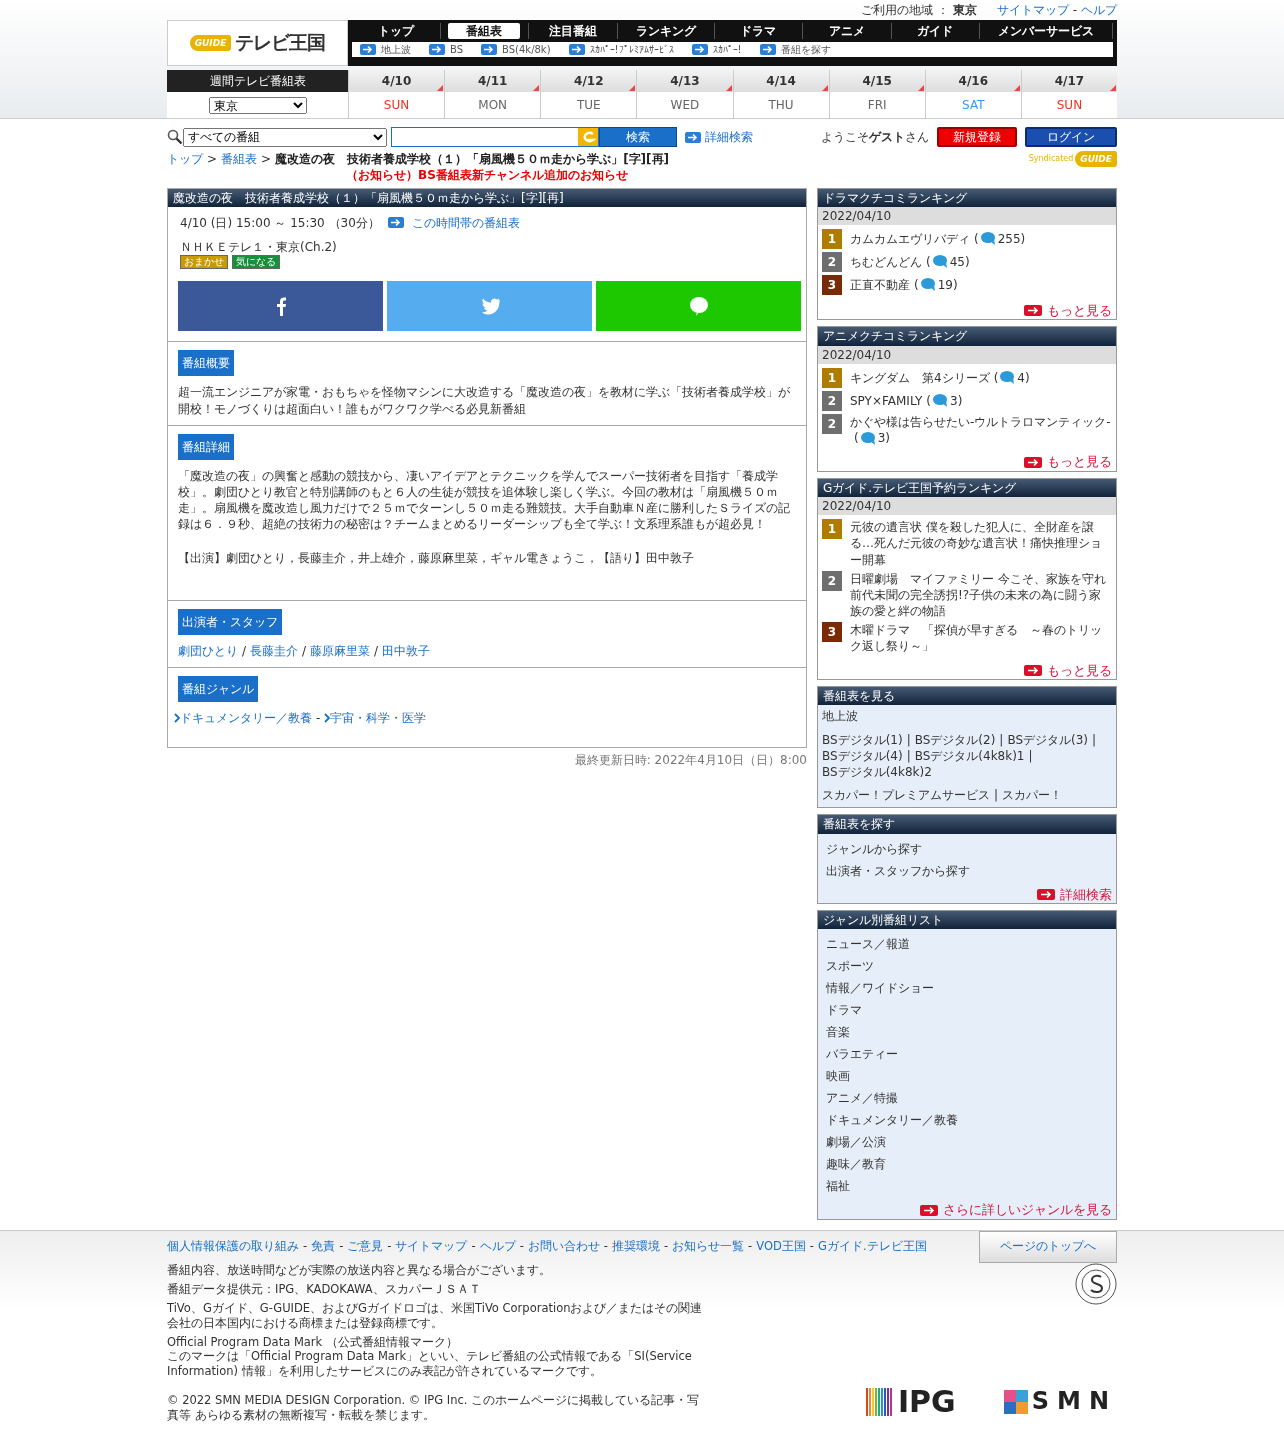 The width and height of the screenshot is (1284, 1451). I want to click on list-link: ドキュメンタリー／教養, so click(967, 1120).